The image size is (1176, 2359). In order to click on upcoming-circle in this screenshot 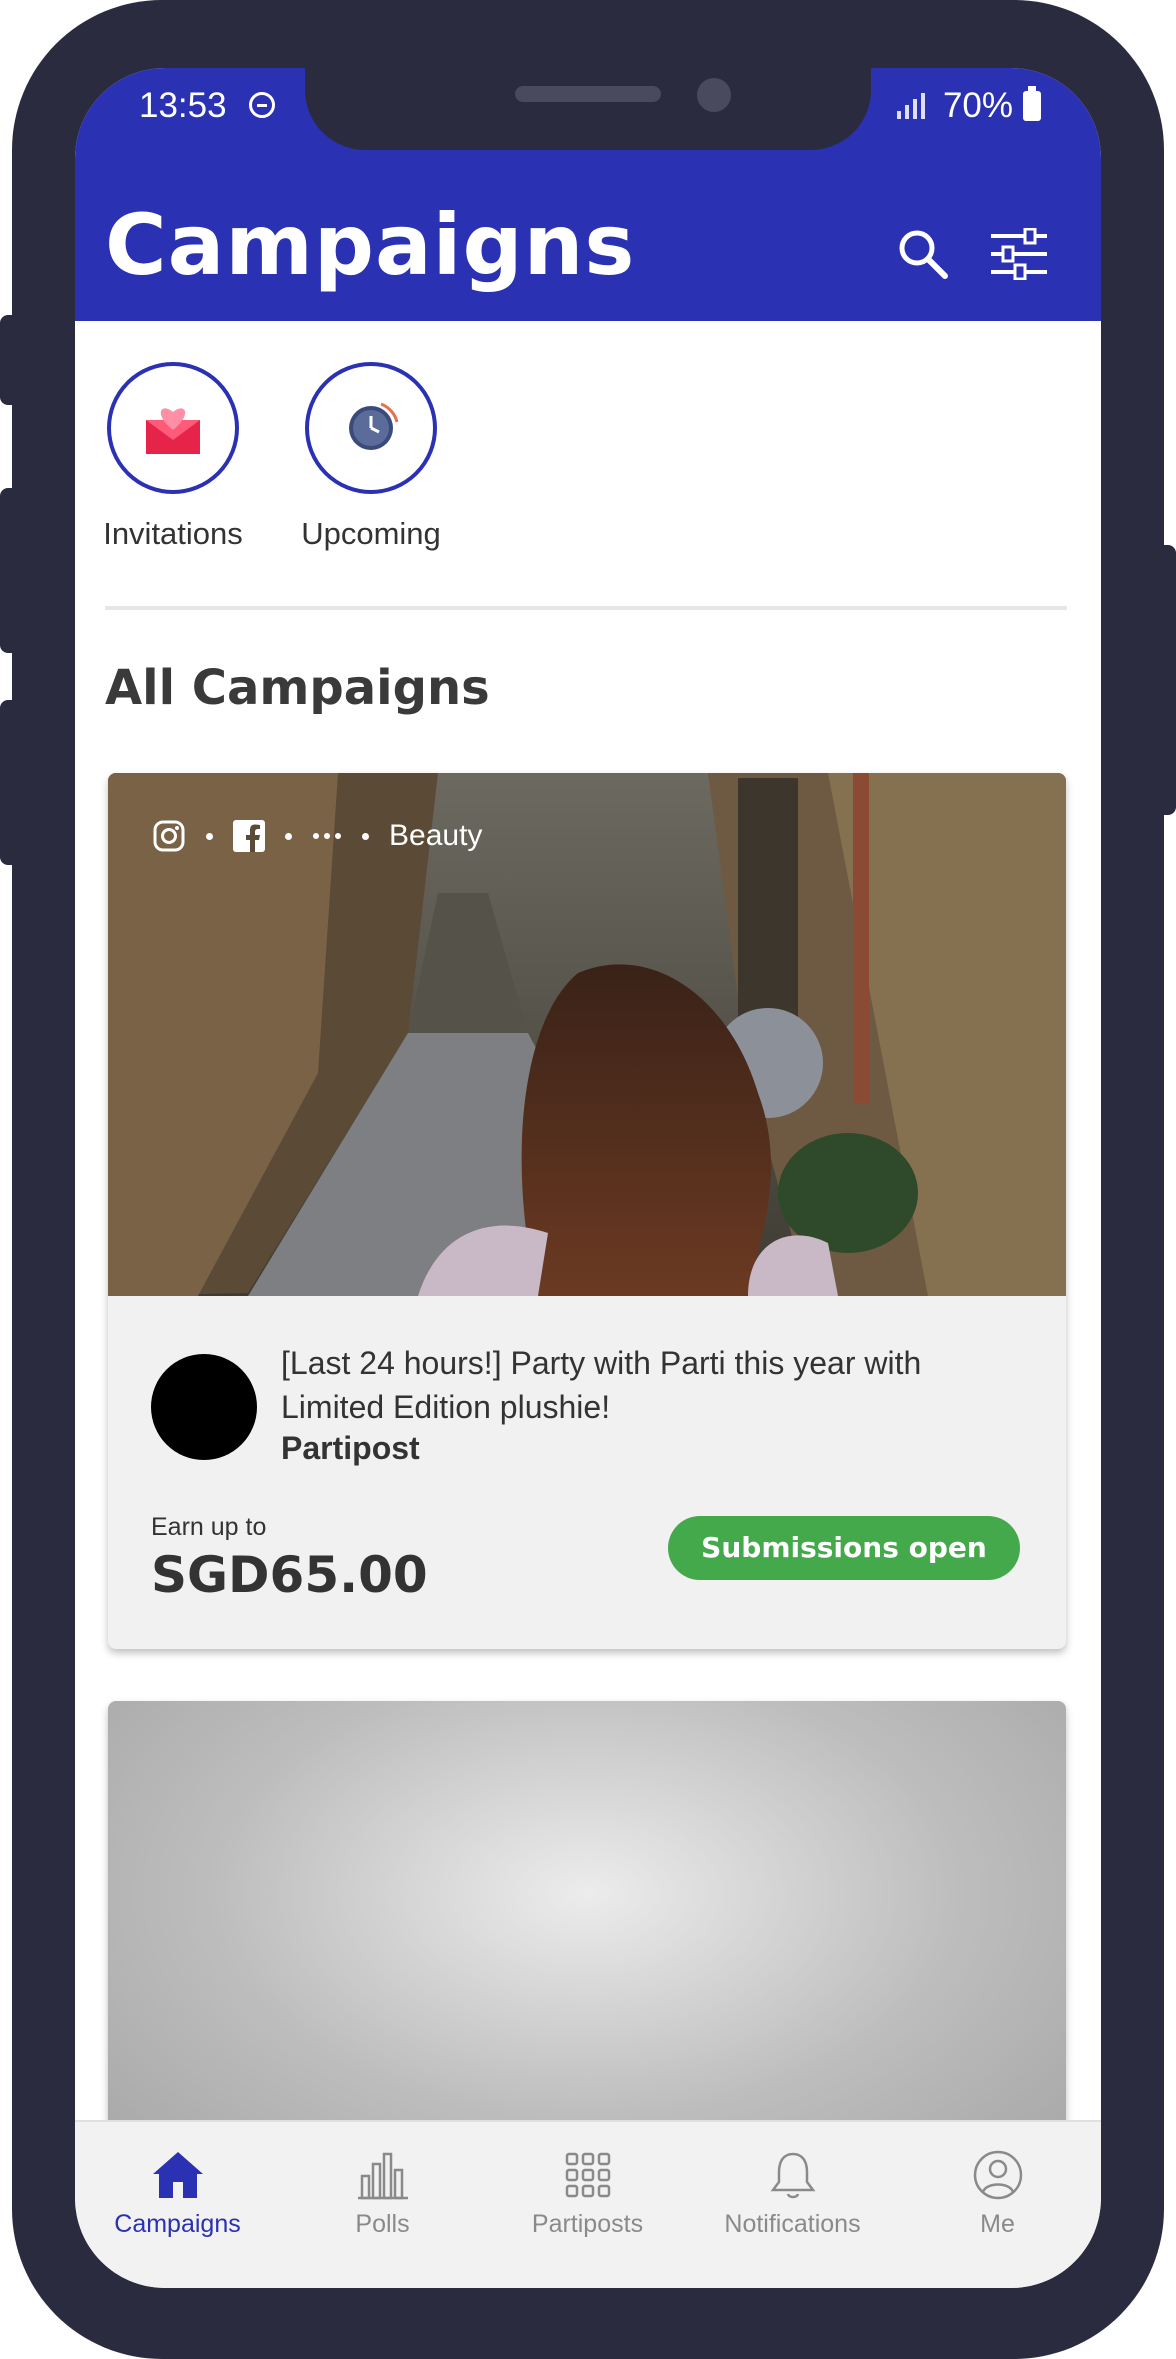, I will do `click(371, 428)`.